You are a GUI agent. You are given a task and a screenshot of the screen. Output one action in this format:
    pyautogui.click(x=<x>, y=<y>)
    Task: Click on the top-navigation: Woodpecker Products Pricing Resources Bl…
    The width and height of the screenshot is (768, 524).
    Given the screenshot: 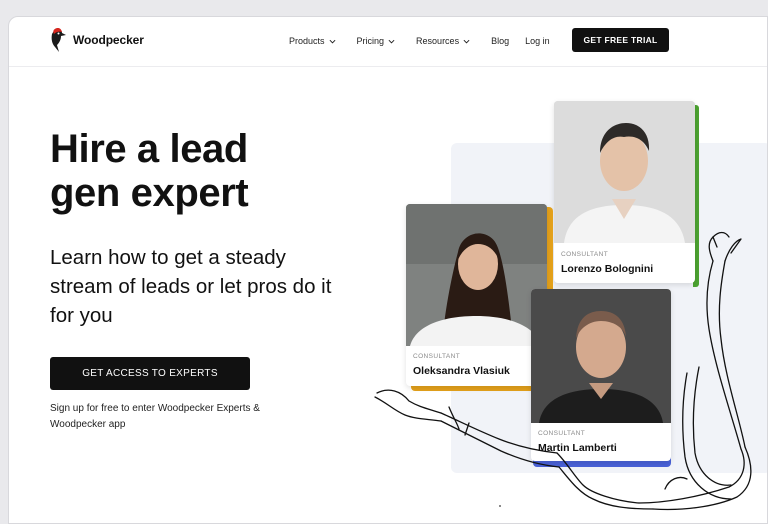 What is the action you would take?
    pyautogui.click(x=388, y=42)
    